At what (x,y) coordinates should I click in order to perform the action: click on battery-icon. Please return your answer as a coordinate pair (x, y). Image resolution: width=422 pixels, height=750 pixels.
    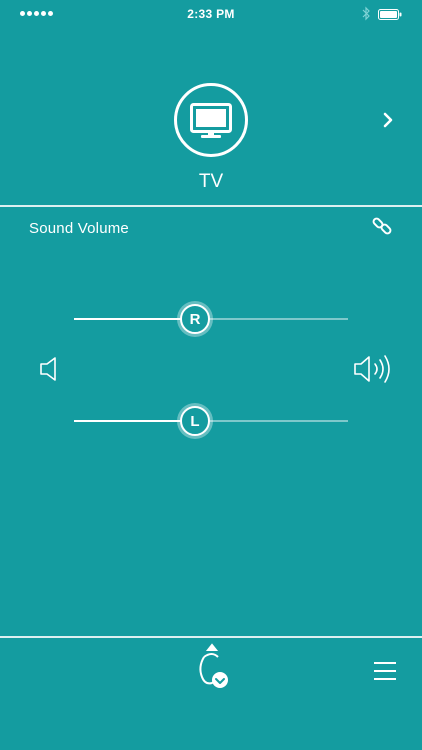
    Looking at the image, I should click on (390, 14).